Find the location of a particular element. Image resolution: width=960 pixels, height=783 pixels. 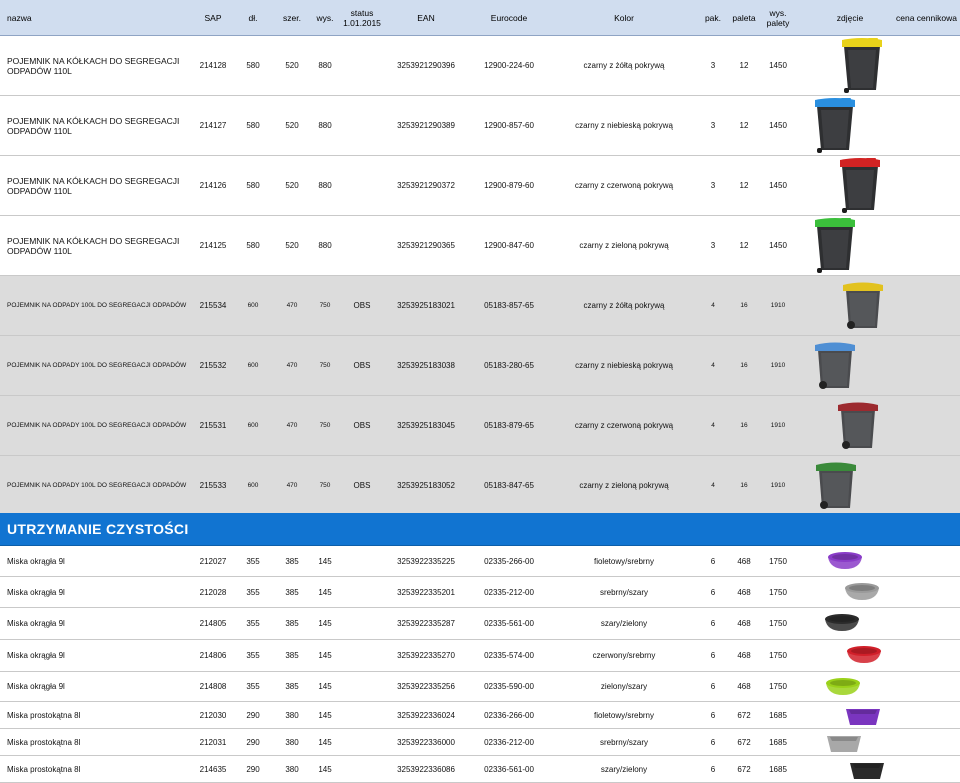

eurocode-cell: 02335-212-00 is located at coordinates (509, 592).